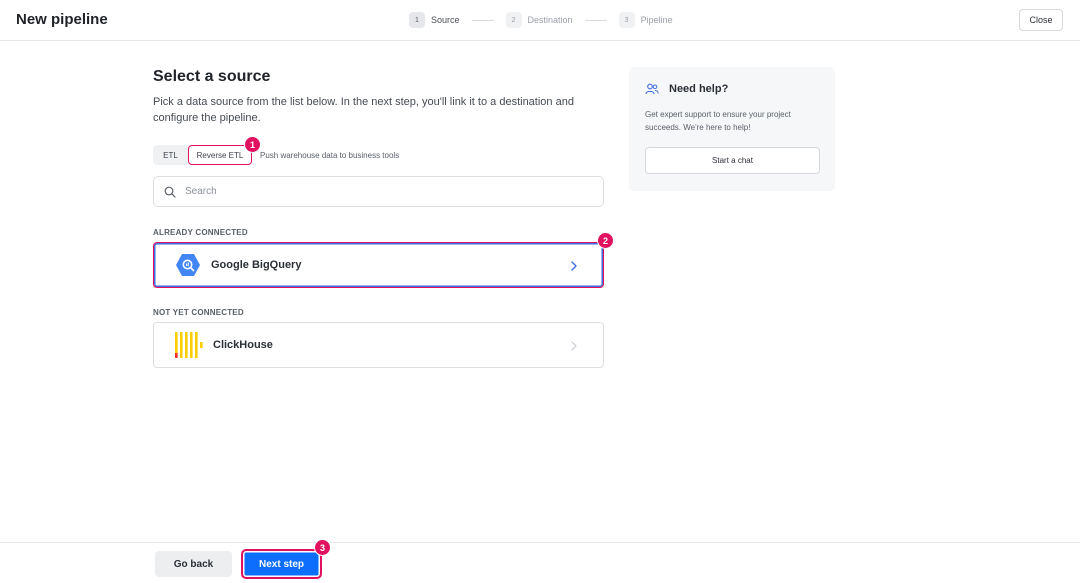 The height and width of the screenshot is (583, 1080). What do you see at coordinates (220, 155) in the screenshot?
I see `tab-reverse-etl: Reverse ETL` at bounding box center [220, 155].